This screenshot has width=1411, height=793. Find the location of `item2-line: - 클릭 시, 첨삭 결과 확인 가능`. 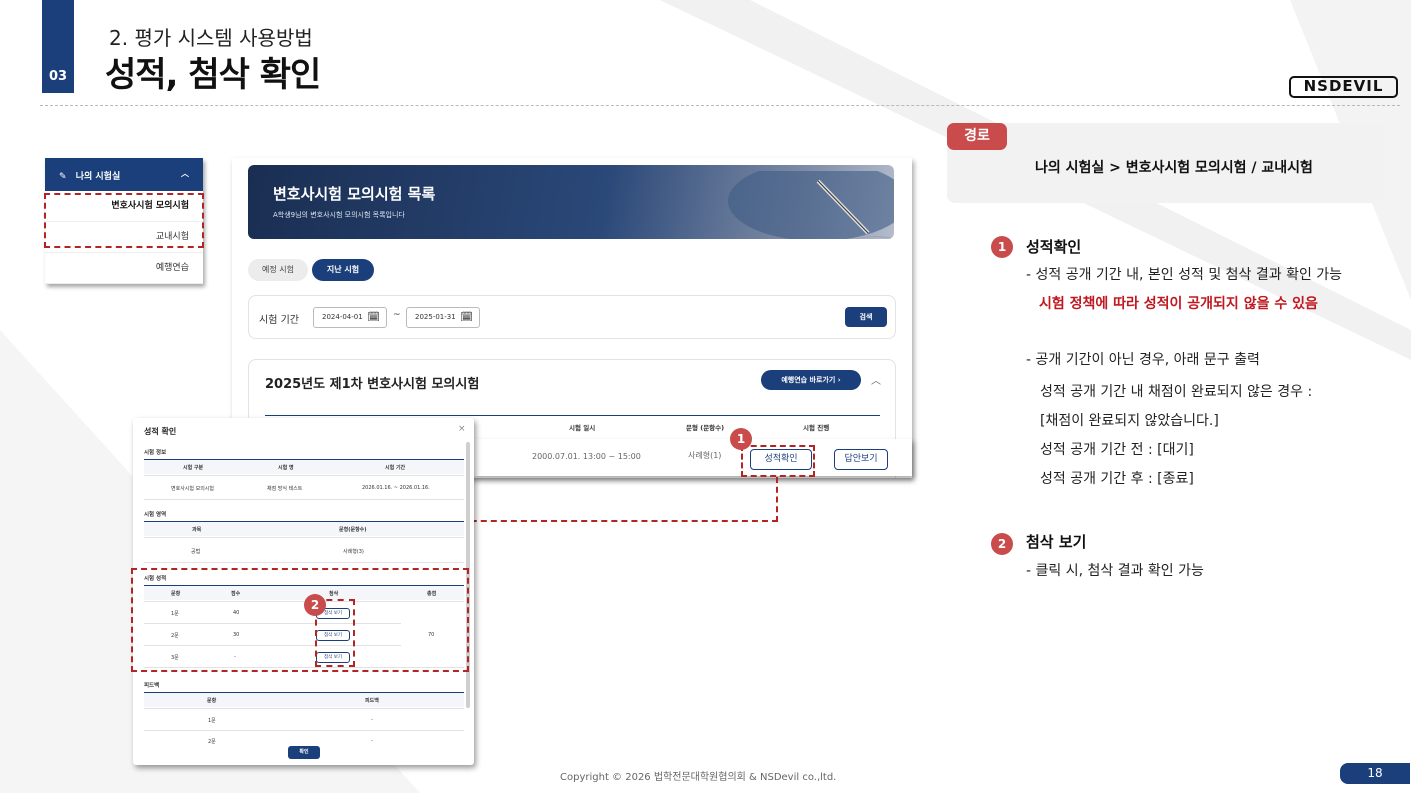

item2-line: - 클릭 시, 첨삭 결과 확인 가능 is located at coordinates (1115, 571).